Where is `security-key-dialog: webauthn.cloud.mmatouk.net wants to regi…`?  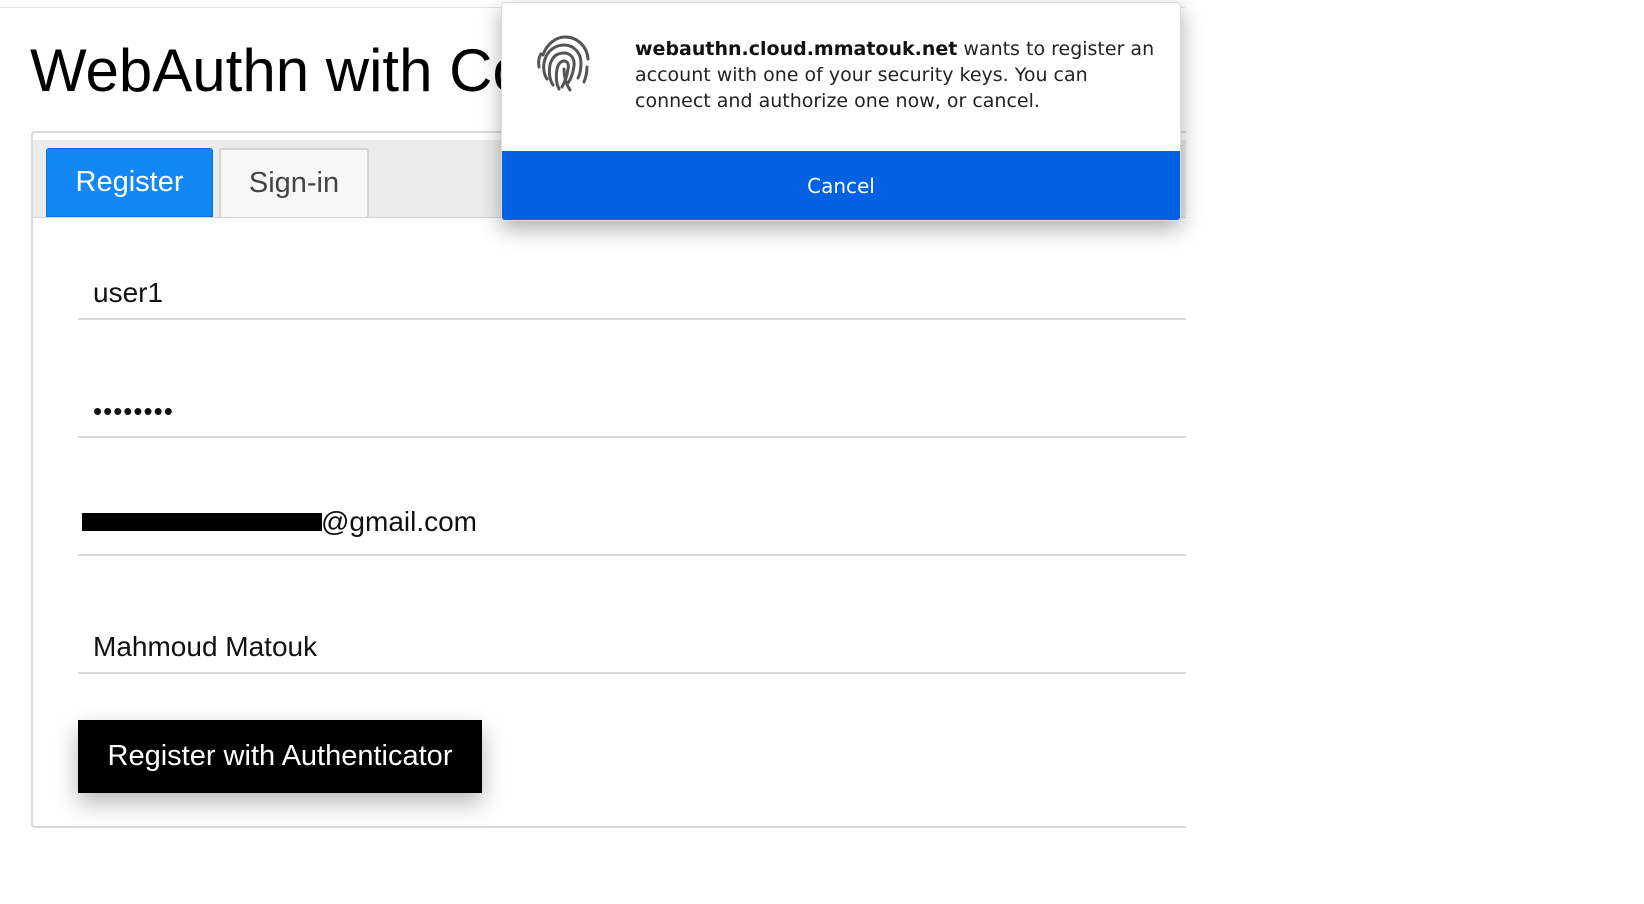 security-key-dialog: webauthn.cloud.mmatouk.net wants to regi… is located at coordinates (841, 111).